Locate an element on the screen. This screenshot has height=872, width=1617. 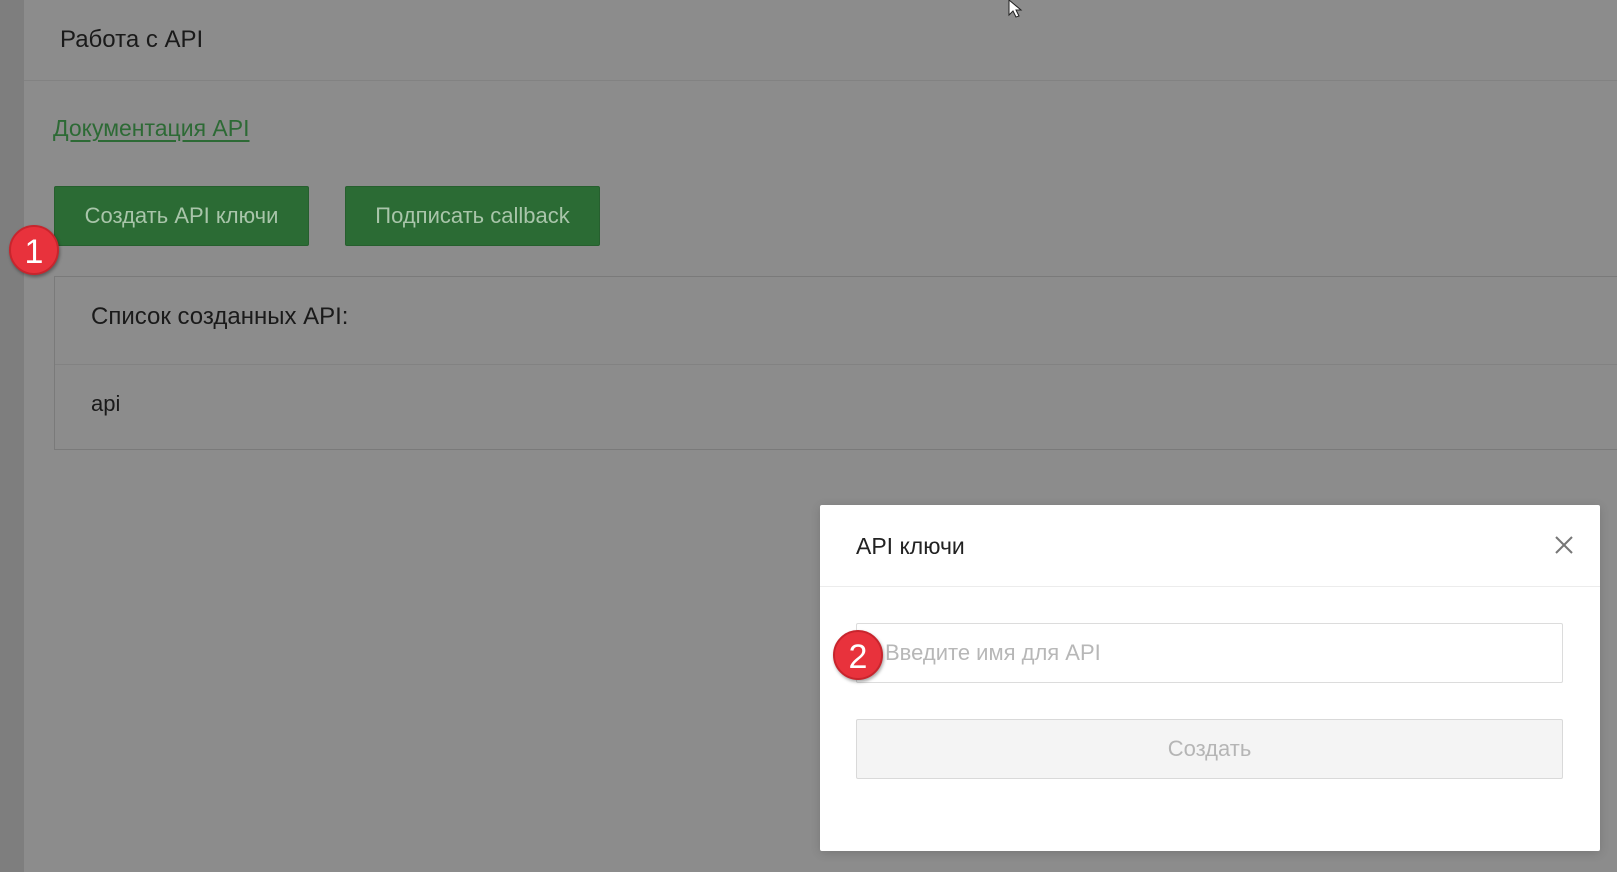
divider is located at coordinates (836, 364).